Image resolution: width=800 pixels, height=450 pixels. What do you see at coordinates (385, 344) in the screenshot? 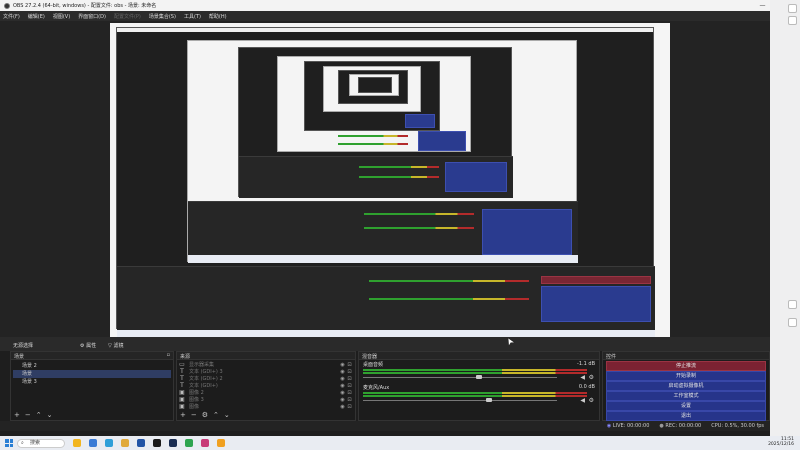
I see `dock-header: 无源选择 ⚙ 属性 ▽ 滤镜` at bounding box center [385, 344].